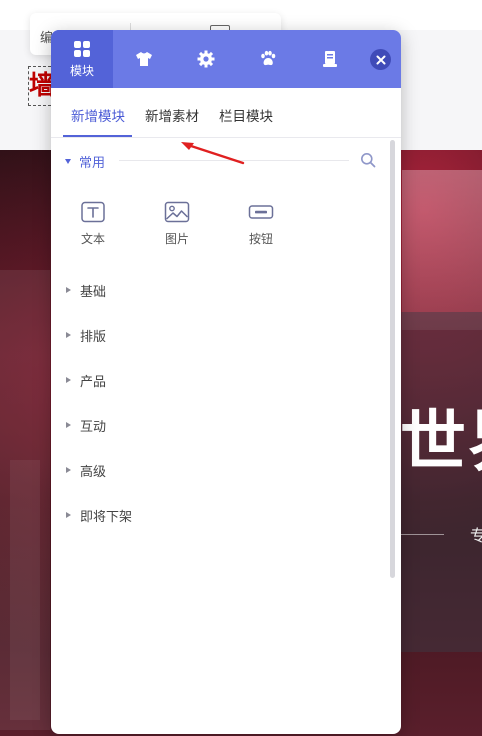  I want to click on book-icon, so click(330, 59).